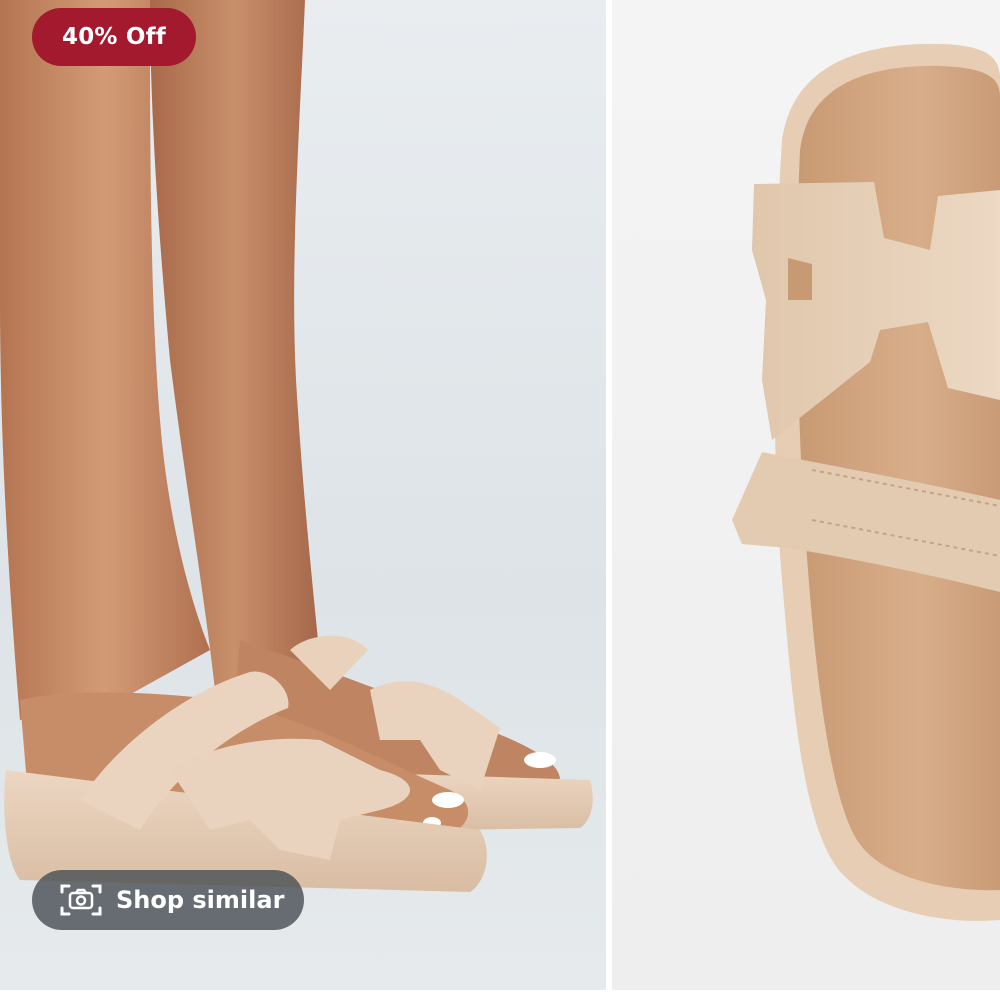  Describe the element at coordinates (81, 900) in the screenshot. I see `camera-scan-icon` at that location.